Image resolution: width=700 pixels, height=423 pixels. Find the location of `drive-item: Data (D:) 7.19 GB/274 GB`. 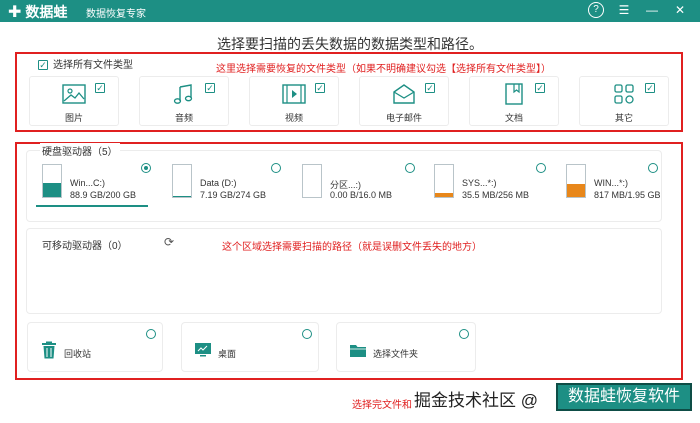

drive-item: Data (D:) 7.19 GB/274 GB is located at coordinates (218, 183).